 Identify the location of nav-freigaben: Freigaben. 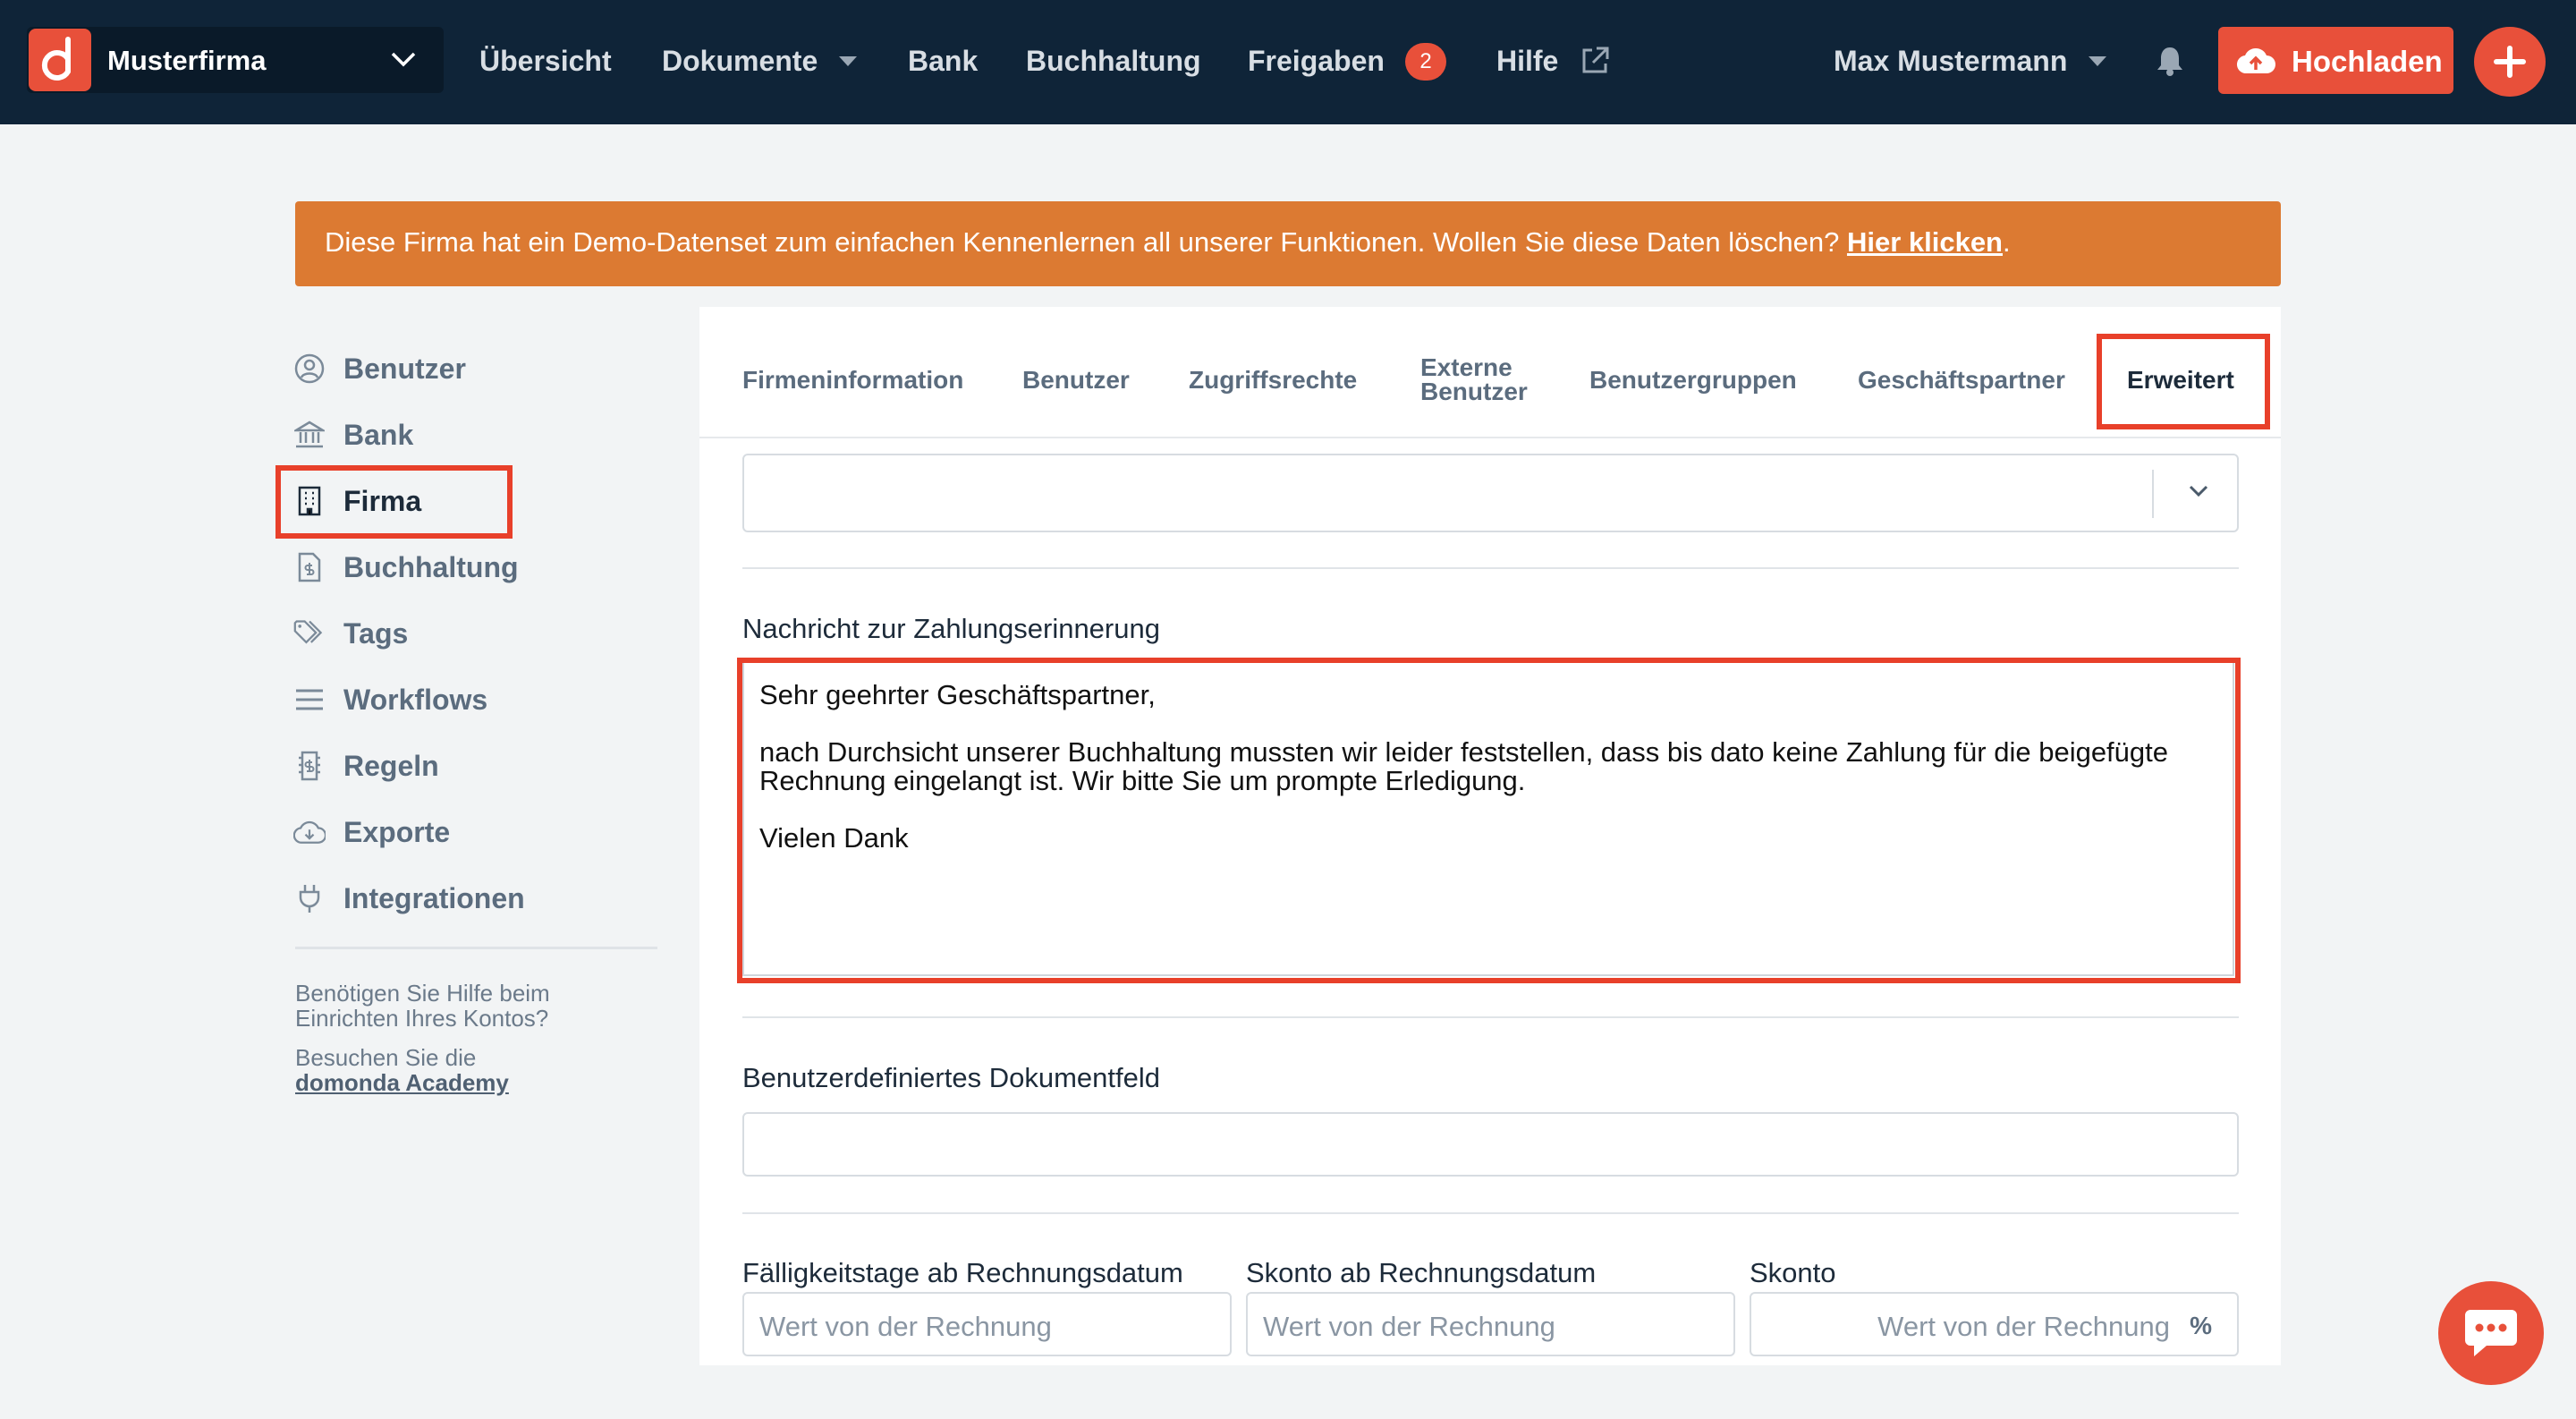
(1316, 61).